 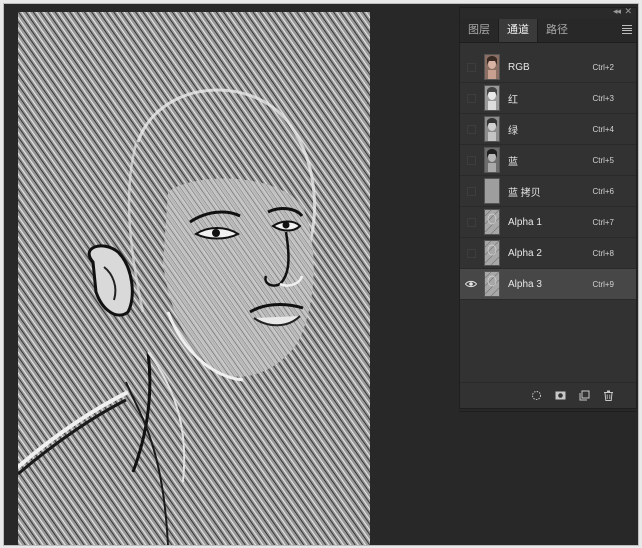 I want to click on channel-row-blue: 蓝 Ctrl+5, so click(x=548, y=160).